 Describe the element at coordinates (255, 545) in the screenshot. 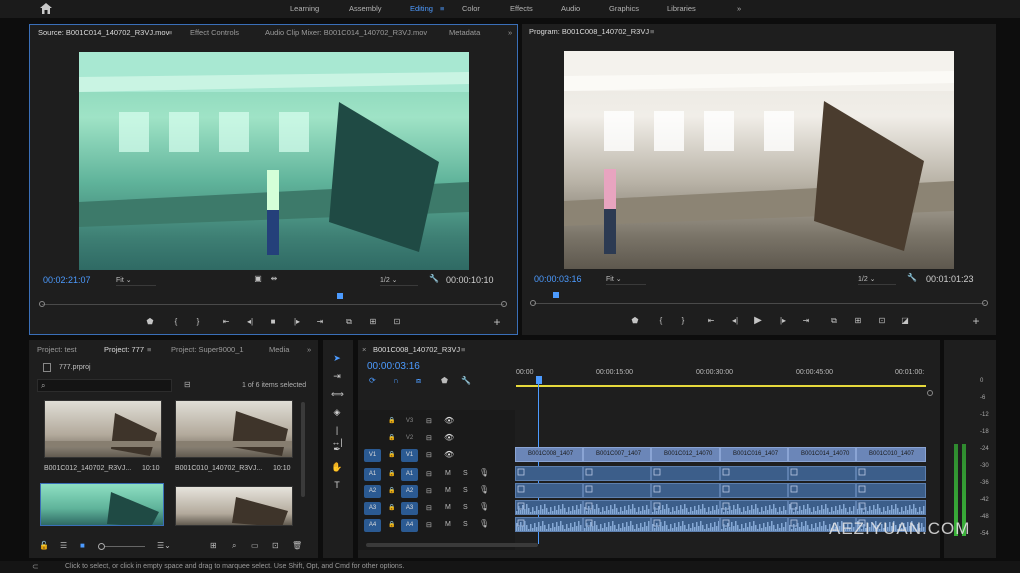

I see `new-bin-icon: ▭` at that location.